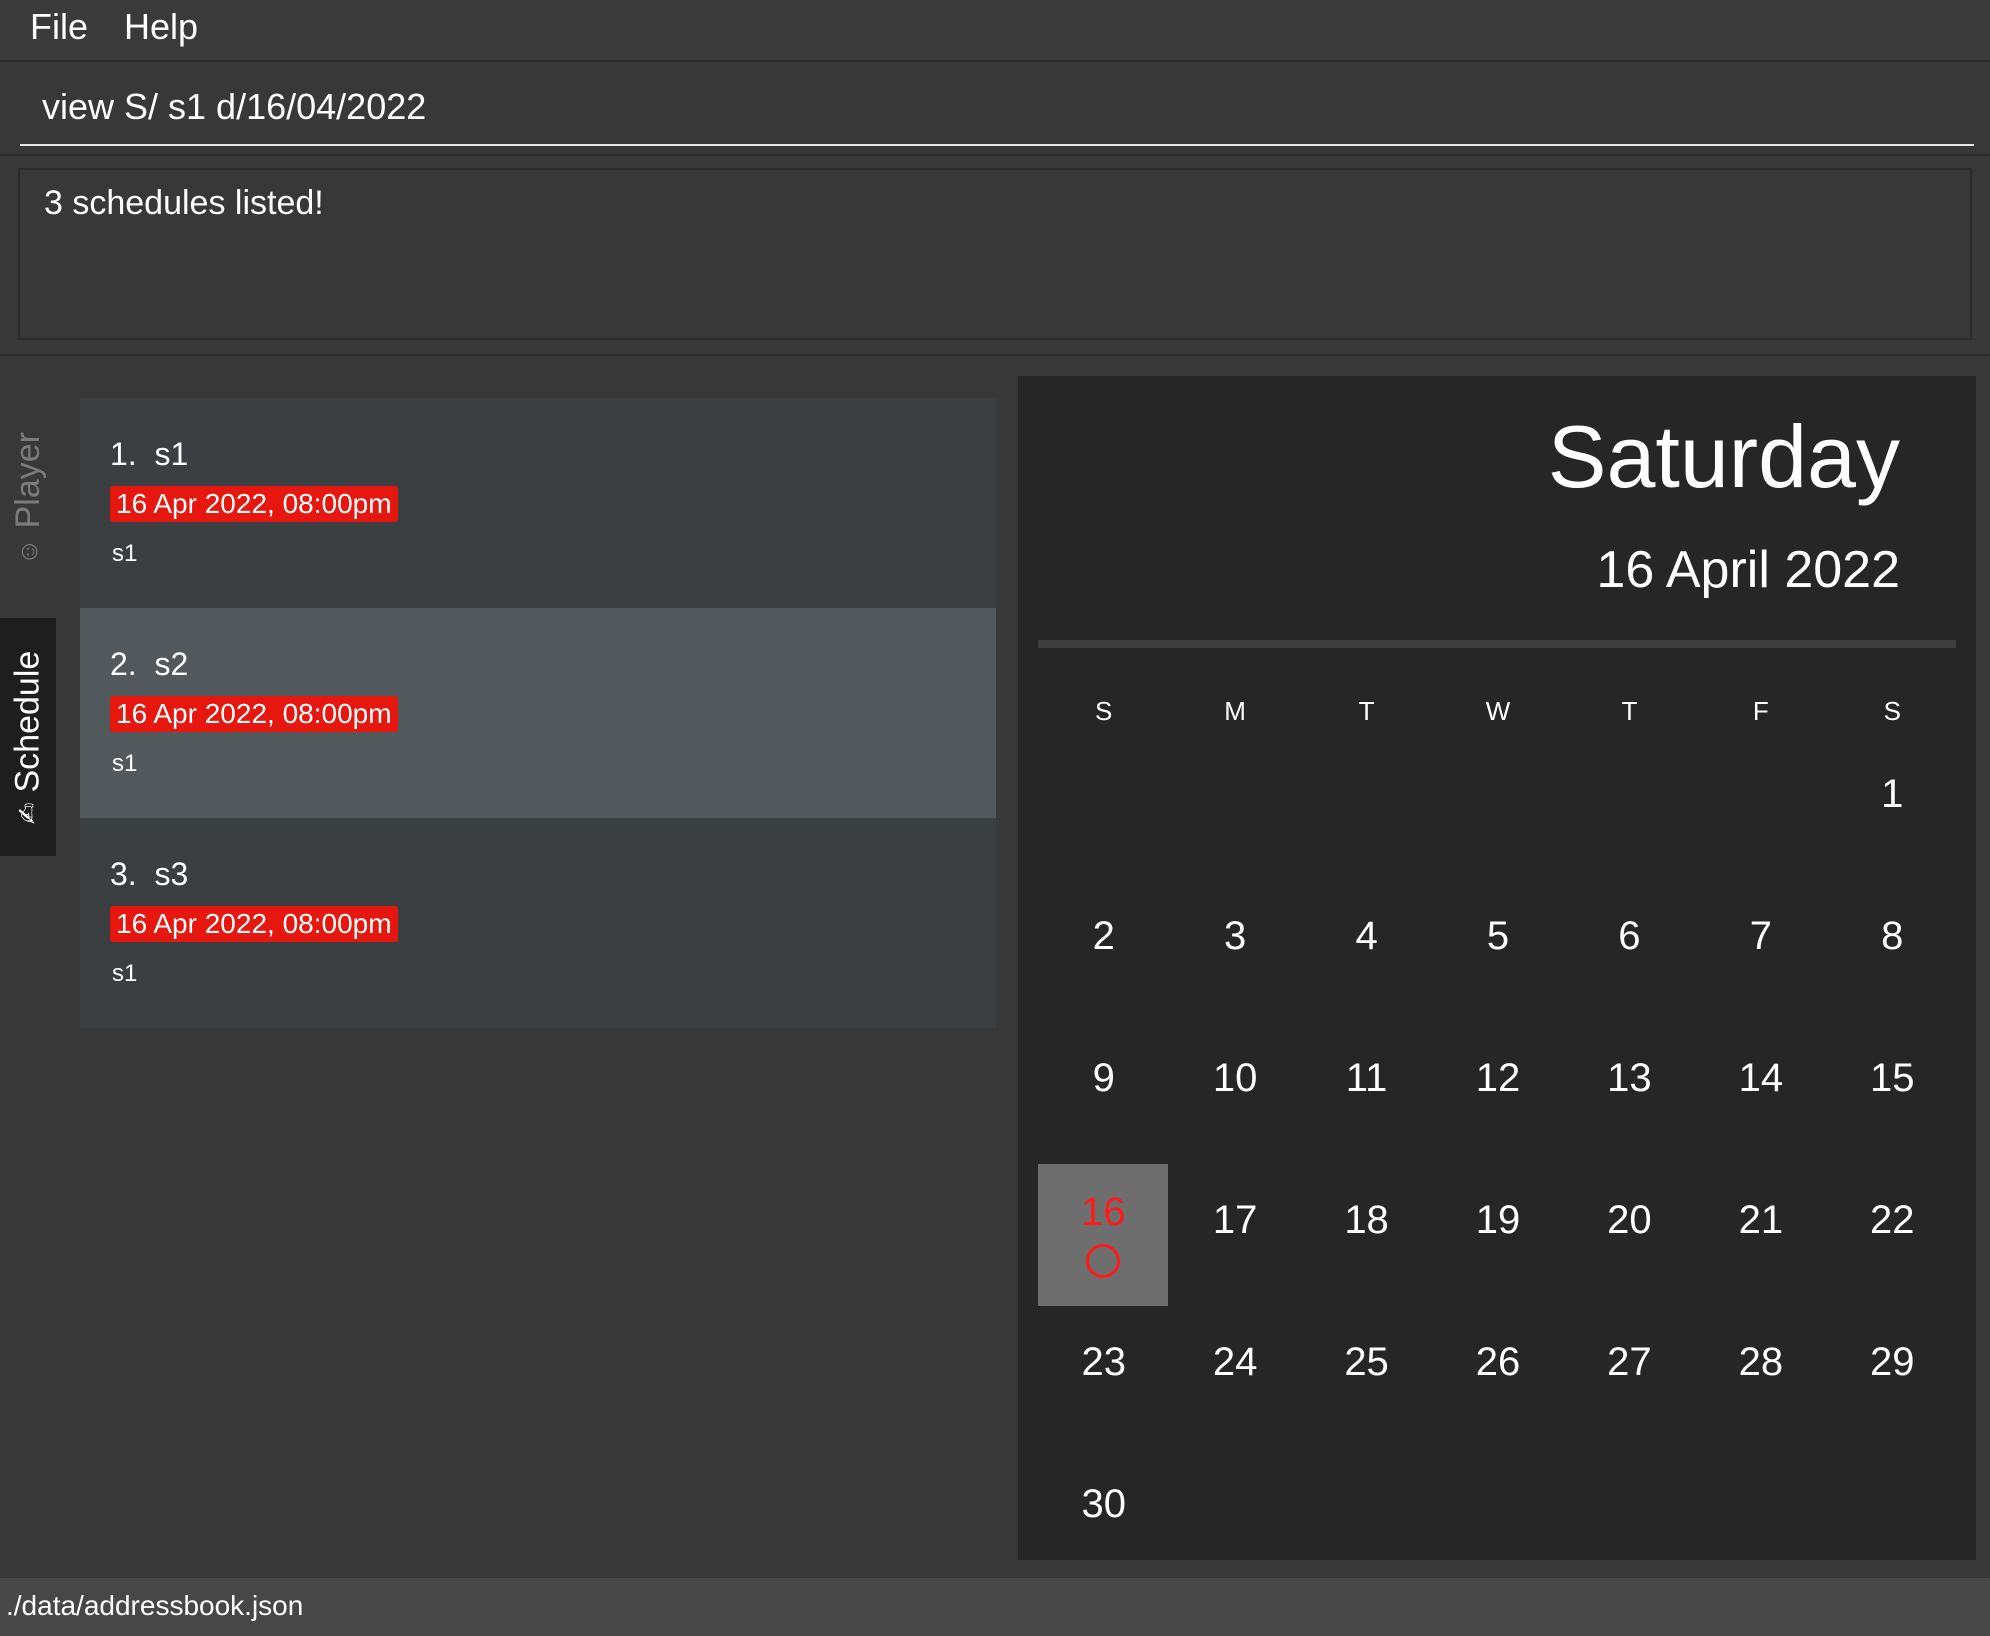 The width and height of the screenshot is (1990, 1636). Describe the element at coordinates (1629, 1362) in the screenshot. I see `calendar-day-number: 27` at that location.